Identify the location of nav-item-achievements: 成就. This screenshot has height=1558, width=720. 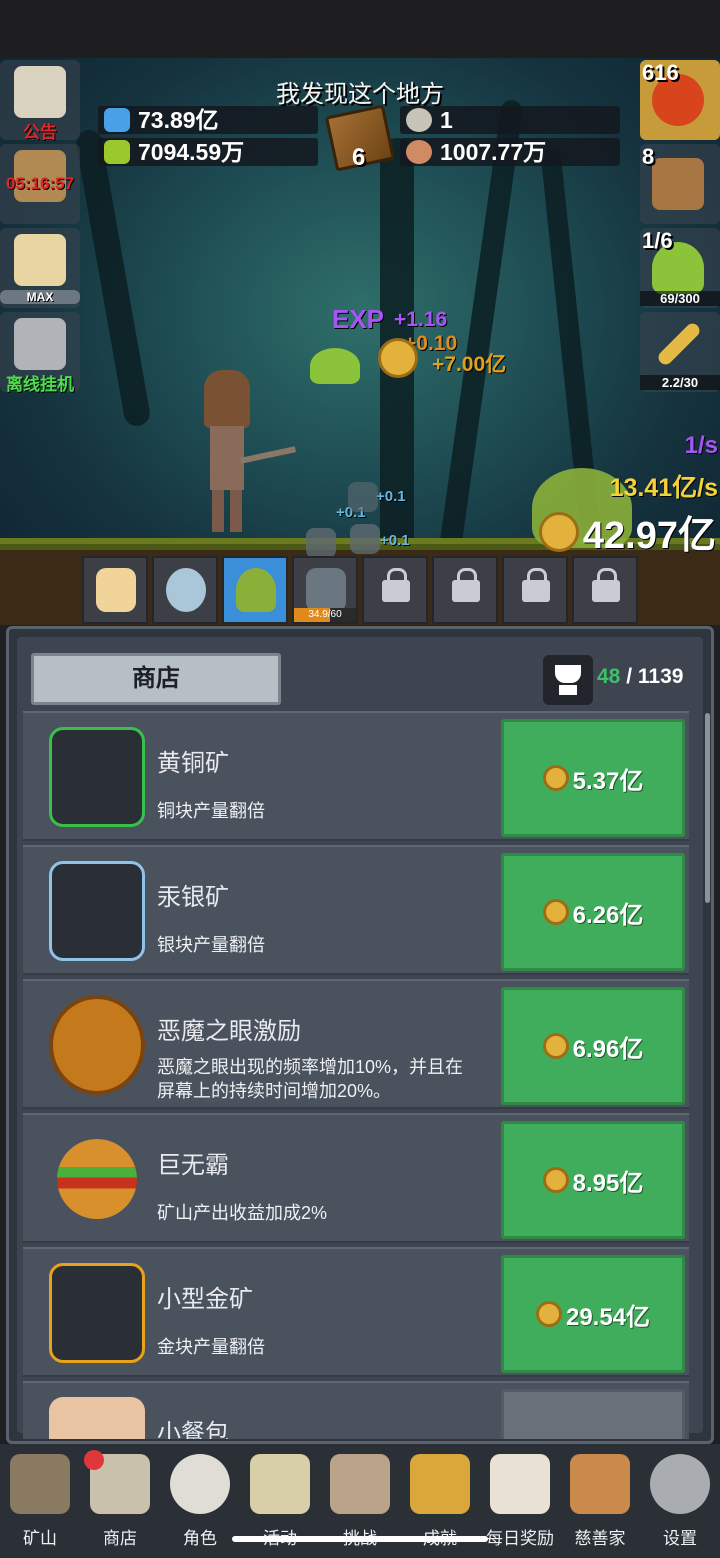
(440, 1500).